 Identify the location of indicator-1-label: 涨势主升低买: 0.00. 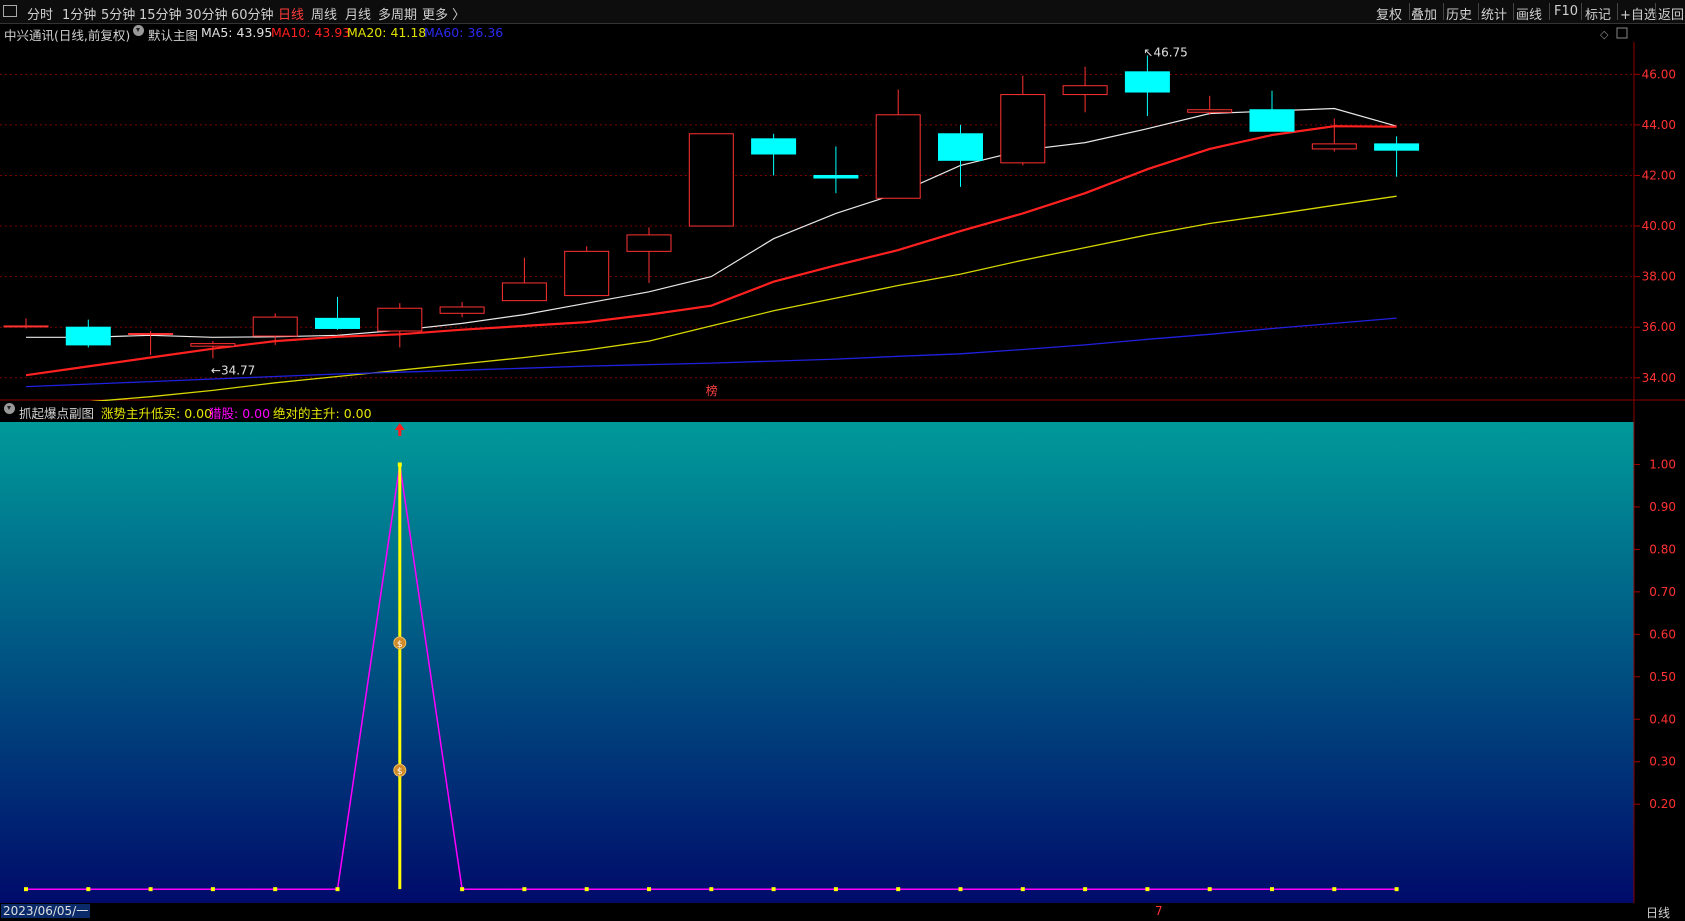
(157, 413).